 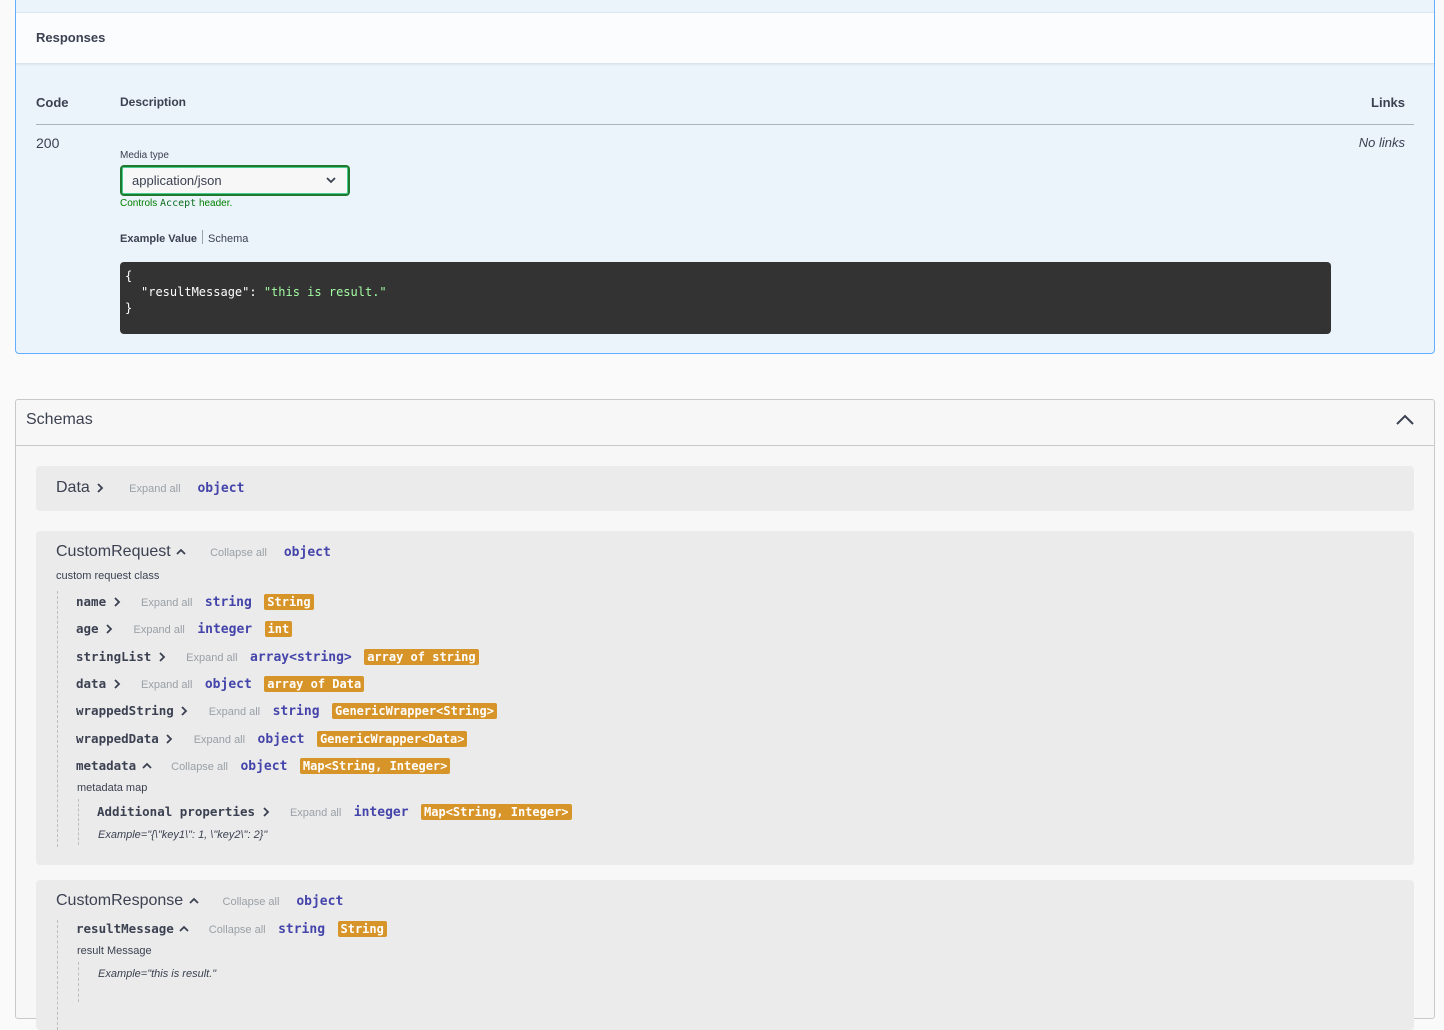 What do you see at coordinates (125, 928) in the screenshot?
I see `property-name: resultMessage` at bounding box center [125, 928].